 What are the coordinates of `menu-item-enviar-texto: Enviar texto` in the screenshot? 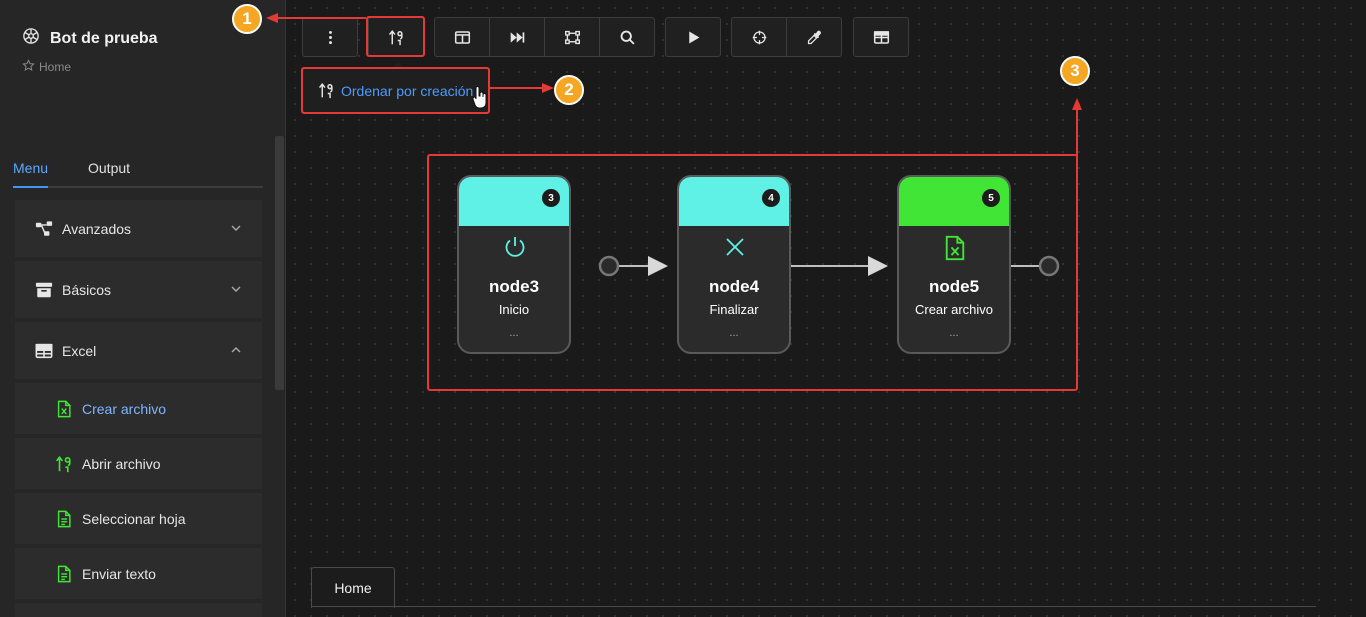 It's located at (138, 573).